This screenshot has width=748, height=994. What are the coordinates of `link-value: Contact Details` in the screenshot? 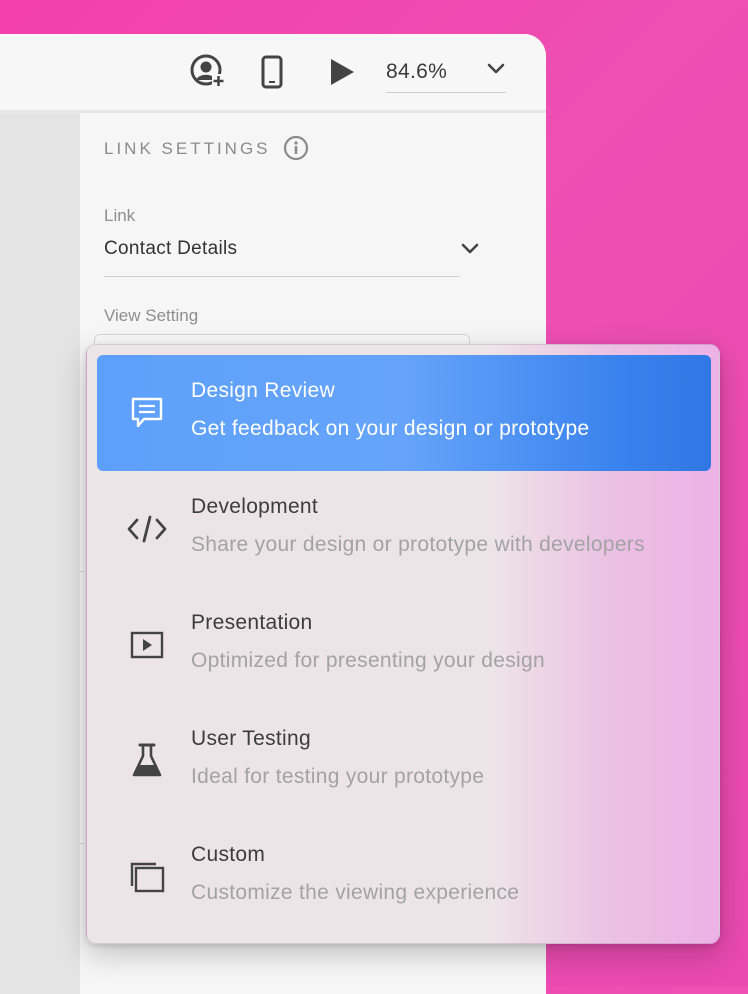 It's located at (171, 248).